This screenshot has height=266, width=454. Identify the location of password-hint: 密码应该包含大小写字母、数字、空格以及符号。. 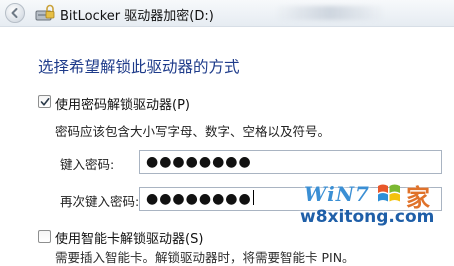
(193, 131).